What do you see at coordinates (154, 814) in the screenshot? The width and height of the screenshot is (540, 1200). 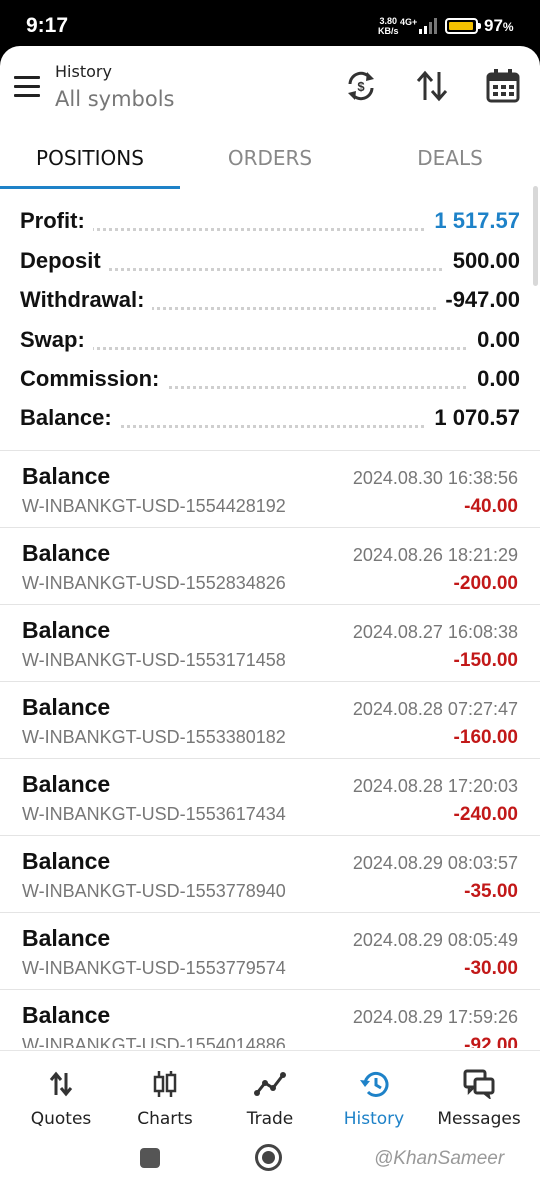 I see `item-id: W-INBANKGT-USD-1553617434` at bounding box center [154, 814].